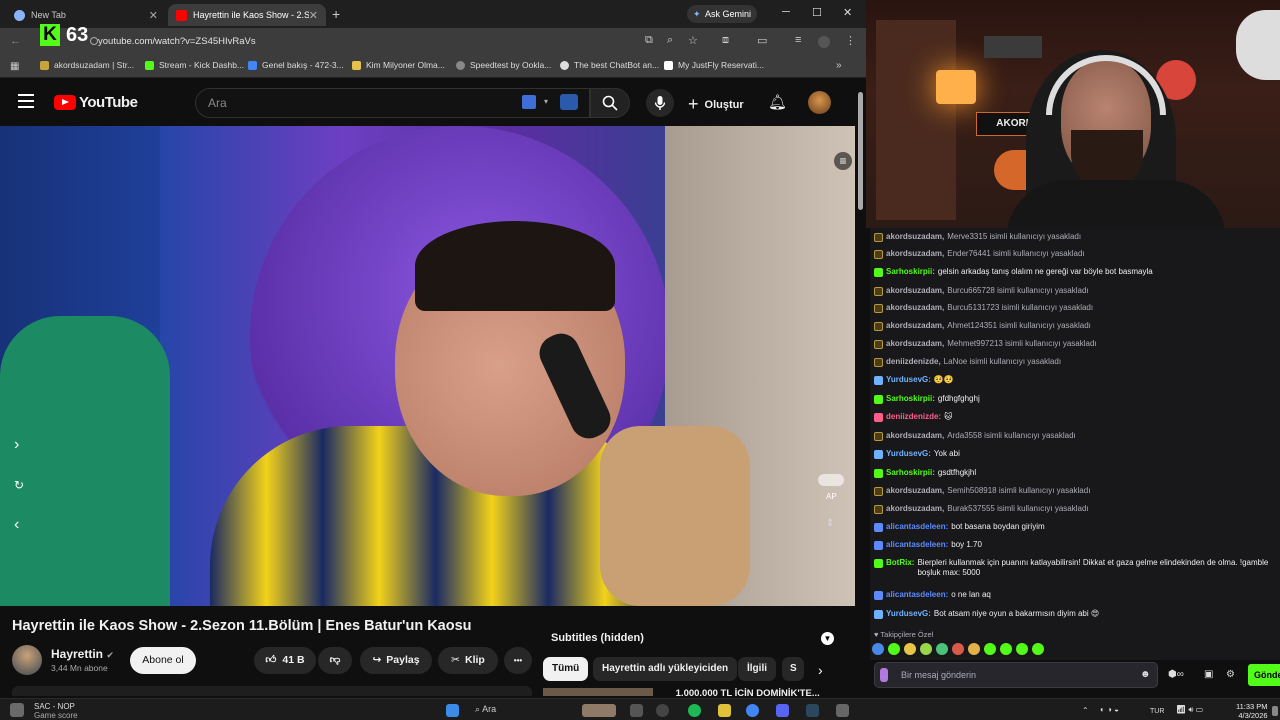  What do you see at coordinates (884, 675) in the screenshot?
I see `chat-identity-icon` at bounding box center [884, 675].